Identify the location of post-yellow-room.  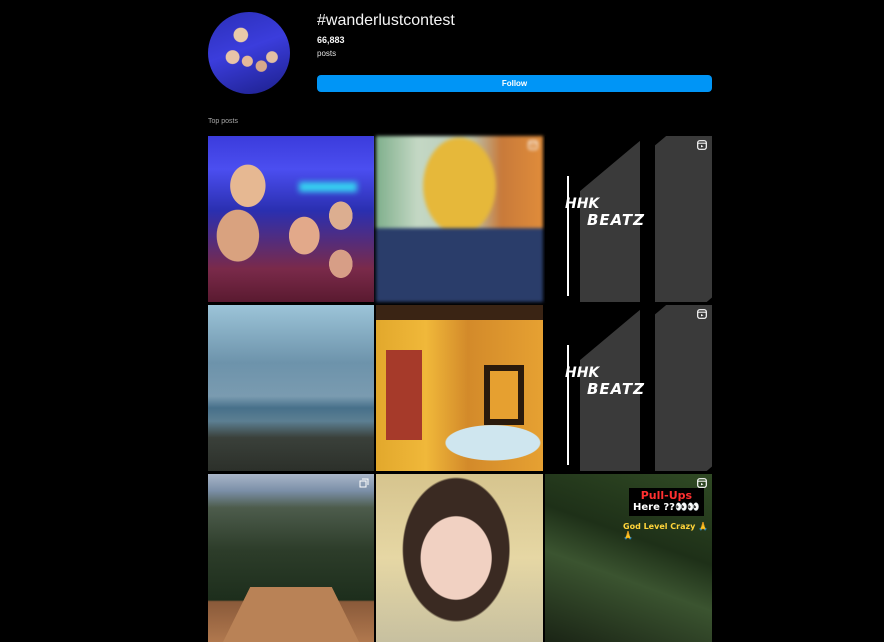
(459, 388).